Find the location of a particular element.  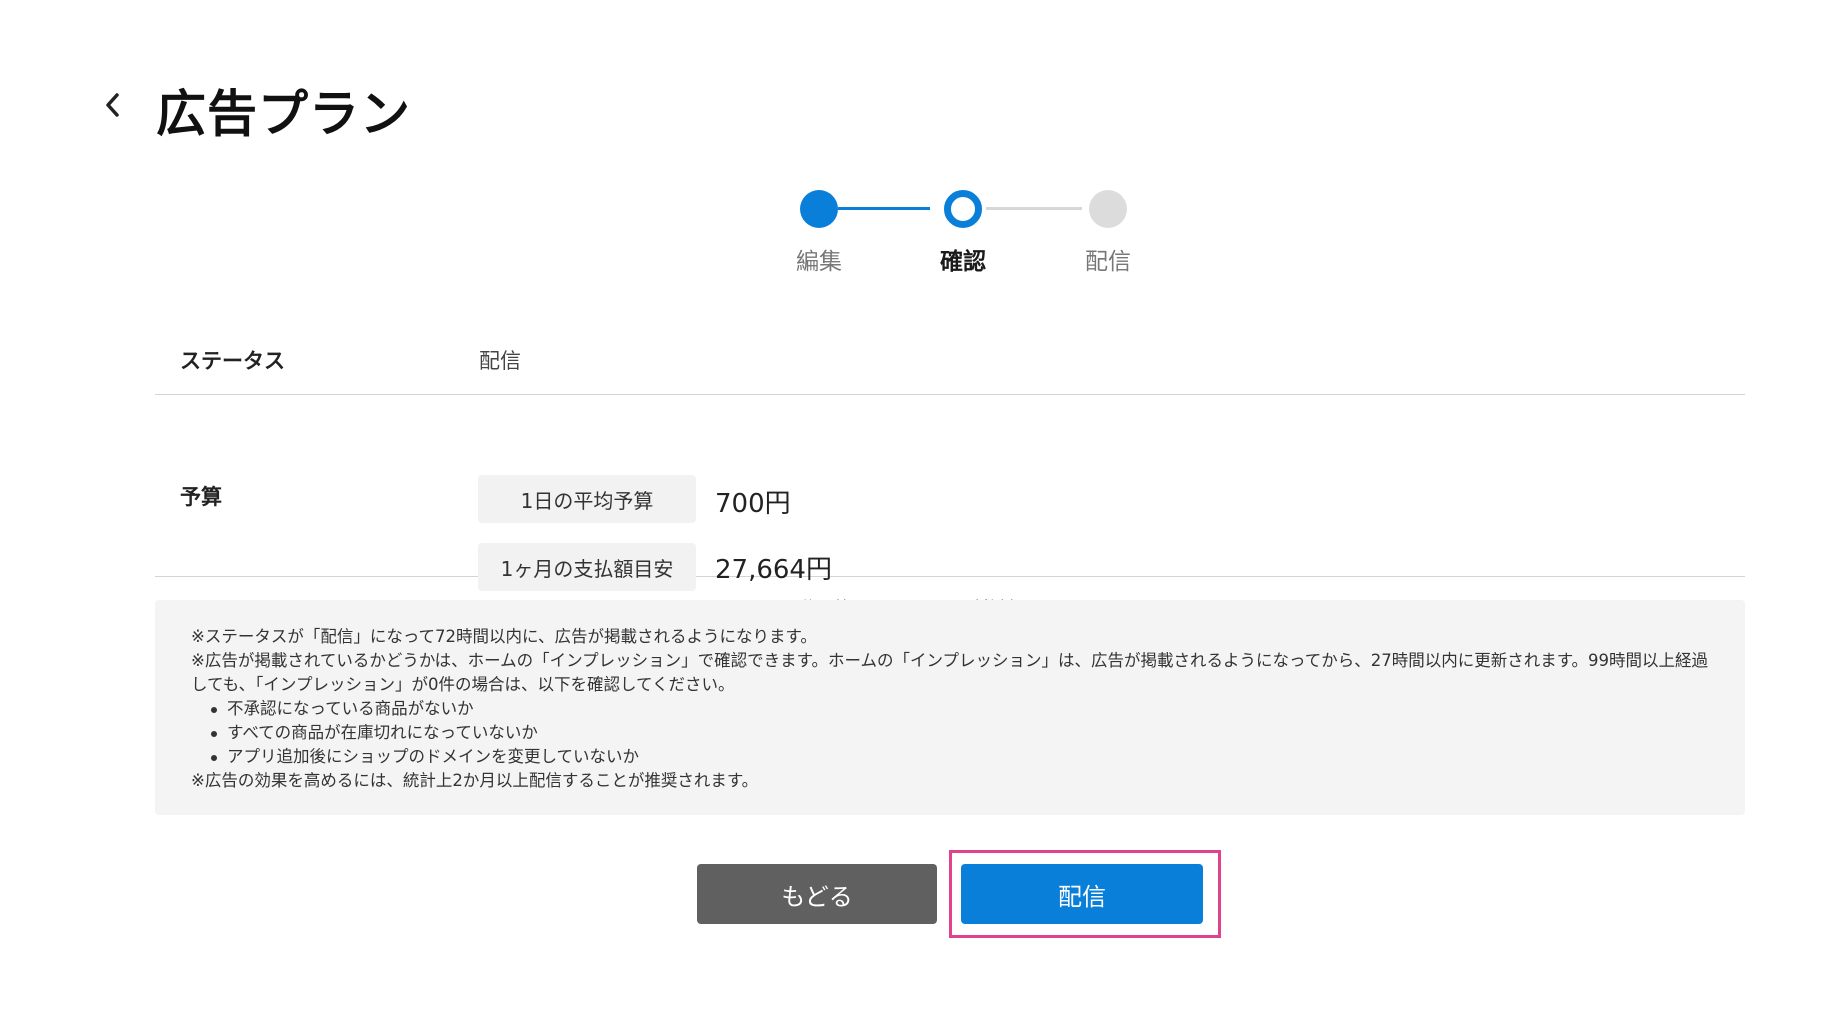

check-item: 不承認になっている商品がないか is located at coordinates (960, 709).